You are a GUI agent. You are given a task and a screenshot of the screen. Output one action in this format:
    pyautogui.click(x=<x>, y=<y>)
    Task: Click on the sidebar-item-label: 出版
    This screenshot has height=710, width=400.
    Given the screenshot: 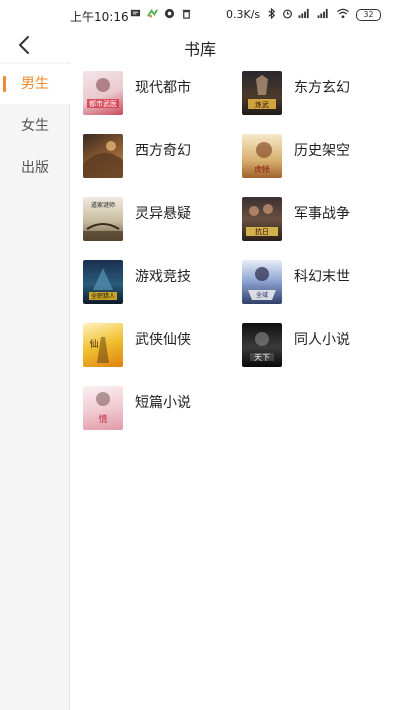 What is the action you would take?
    pyautogui.click(x=35, y=168)
    